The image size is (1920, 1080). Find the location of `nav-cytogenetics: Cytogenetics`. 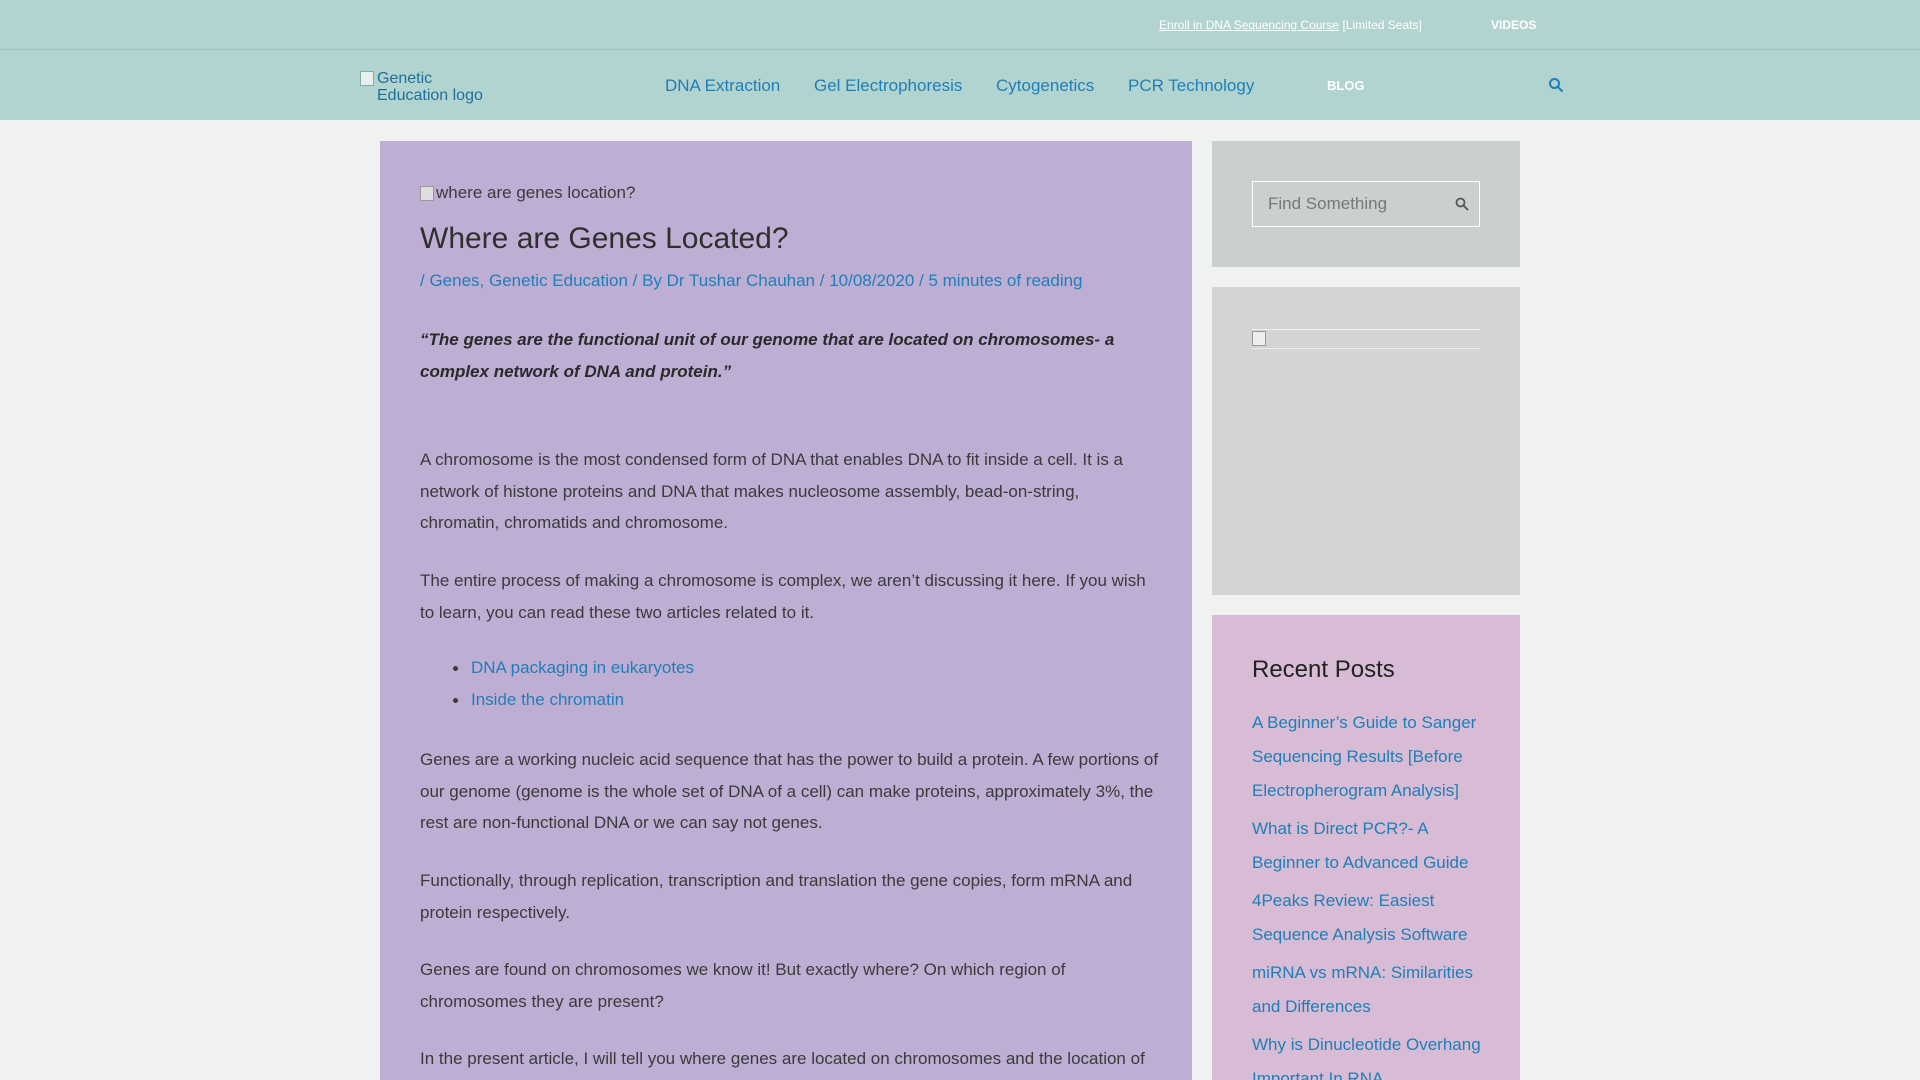

nav-cytogenetics: Cytogenetics is located at coordinates (1045, 86).